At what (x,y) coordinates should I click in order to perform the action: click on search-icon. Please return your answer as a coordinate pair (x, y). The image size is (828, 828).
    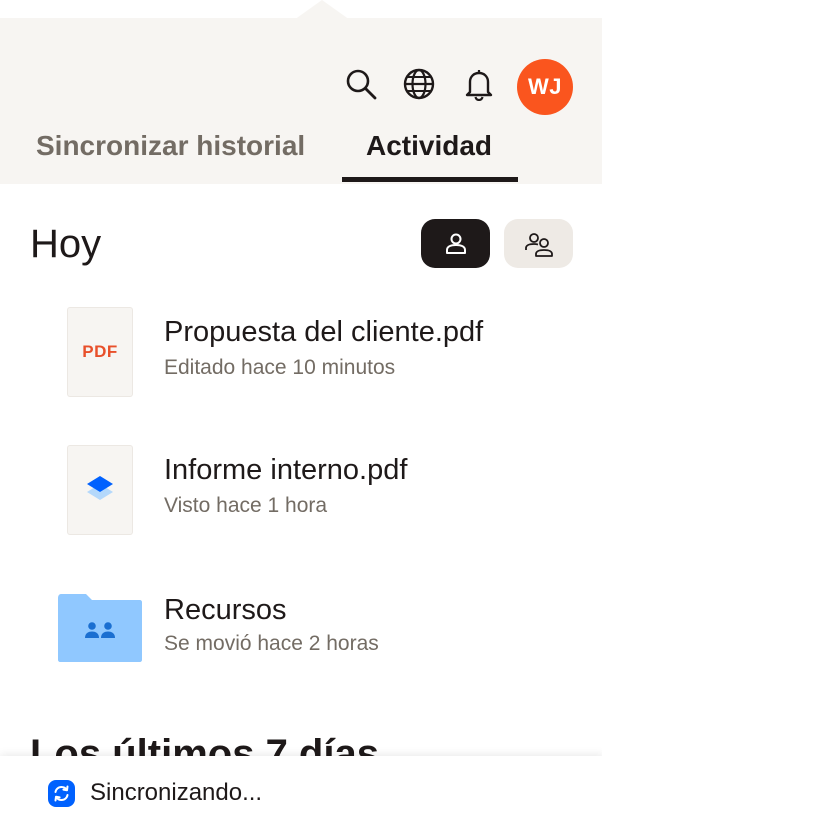
    Looking at the image, I should click on (361, 84).